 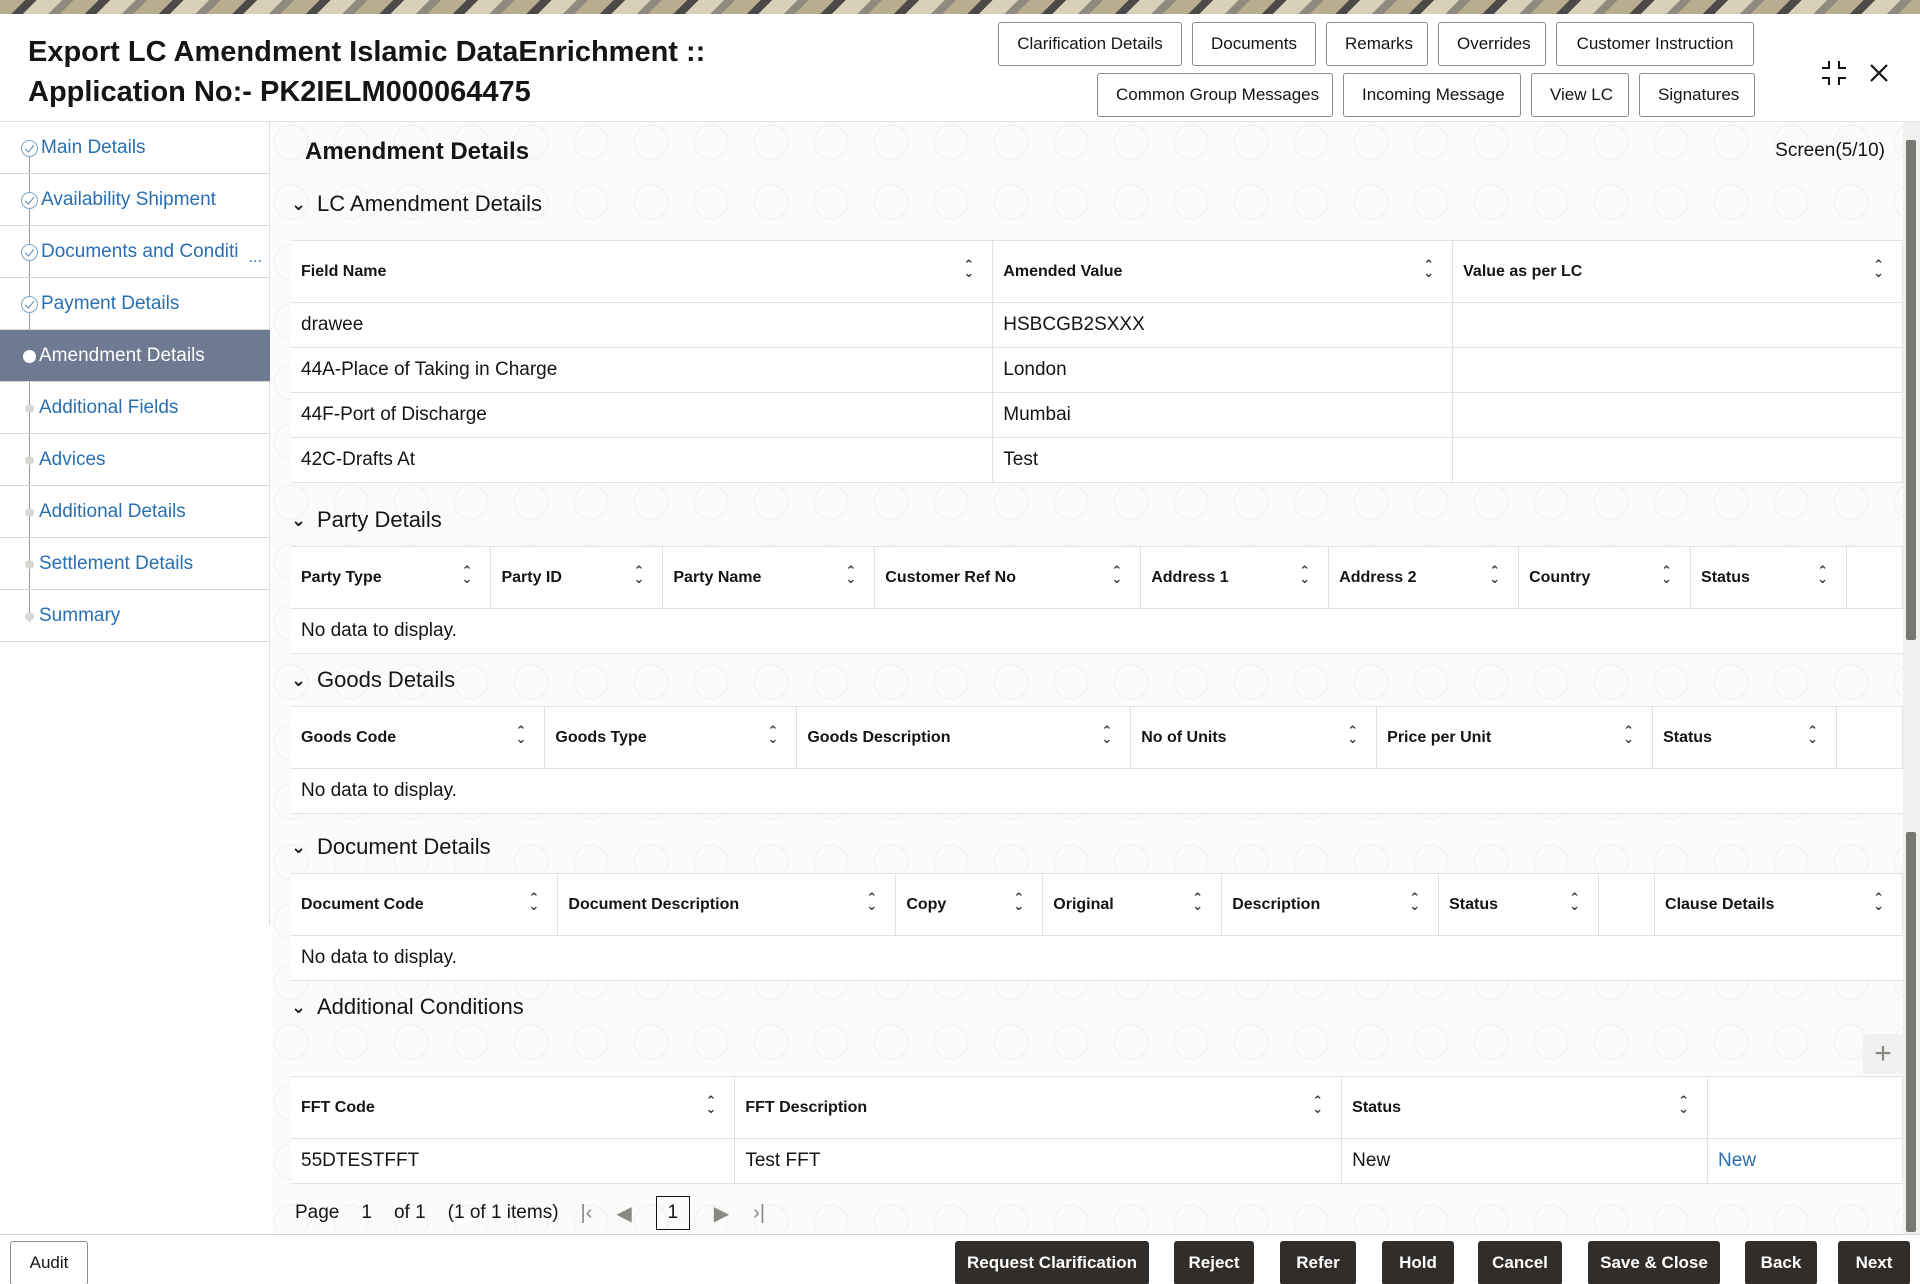 I want to click on column-header-fft-description: FFT Description⌃⌄, so click(x=1038, y=1108).